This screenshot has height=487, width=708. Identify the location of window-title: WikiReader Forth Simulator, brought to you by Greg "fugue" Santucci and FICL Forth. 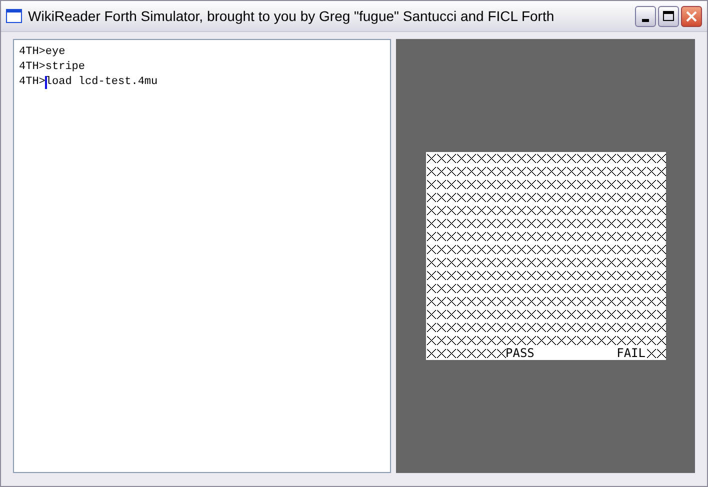
(292, 16).